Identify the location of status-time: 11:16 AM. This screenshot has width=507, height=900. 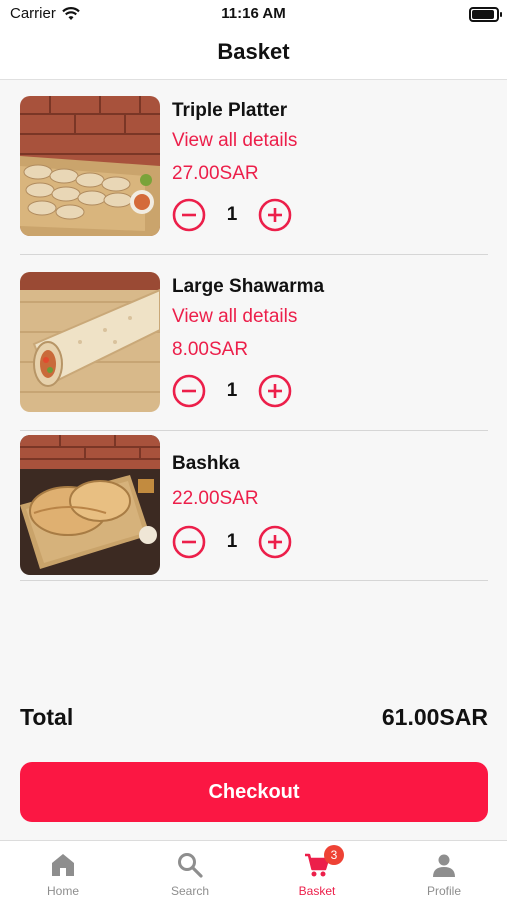
(253, 13).